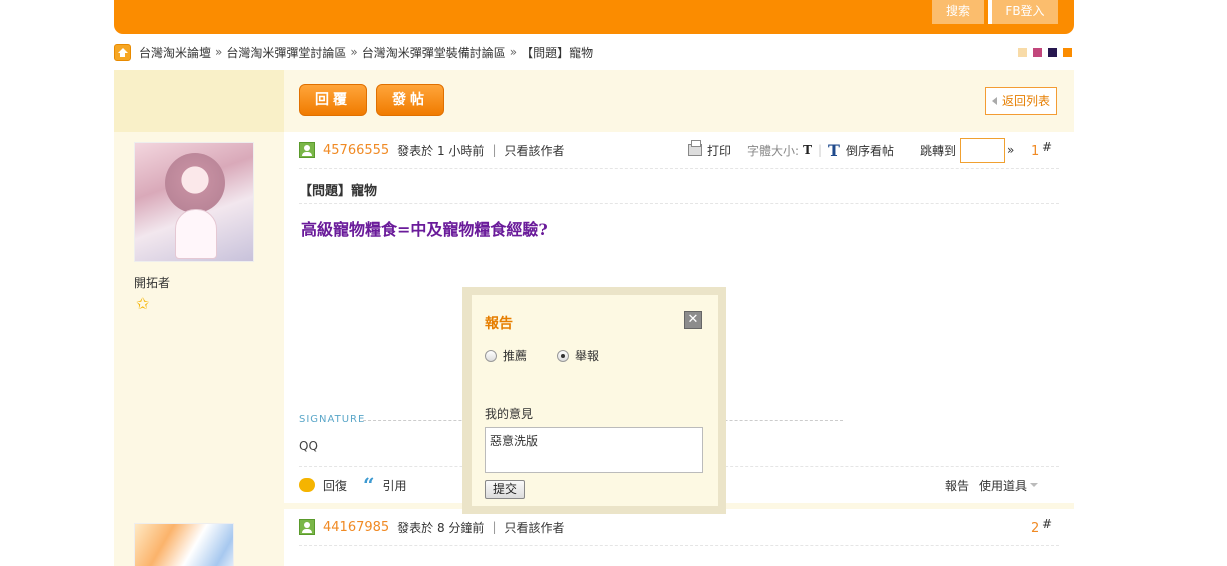 The image size is (1227, 566). What do you see at coordinates (982, 150) in the screenshot?
I see `jump-to-input` at bounding box center [982, 150].